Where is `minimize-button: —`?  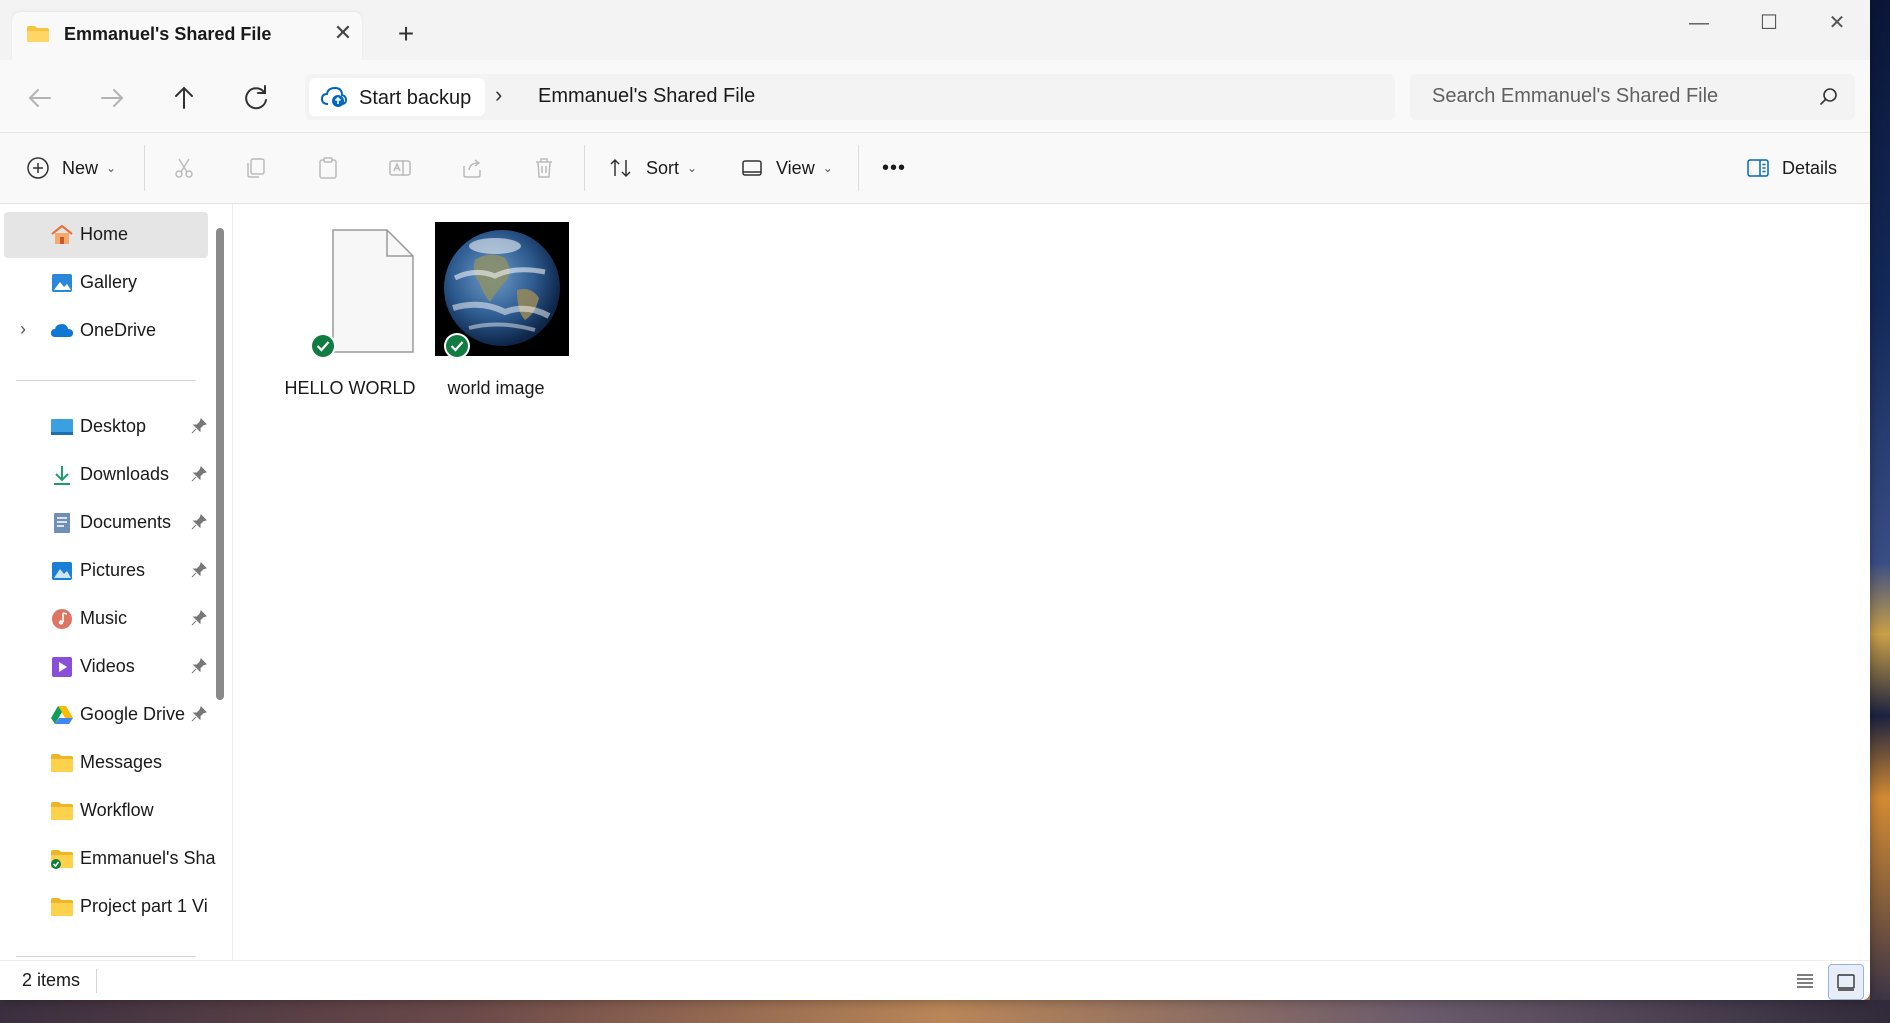 minimize-button: — is located at coordinates (1699, 23).